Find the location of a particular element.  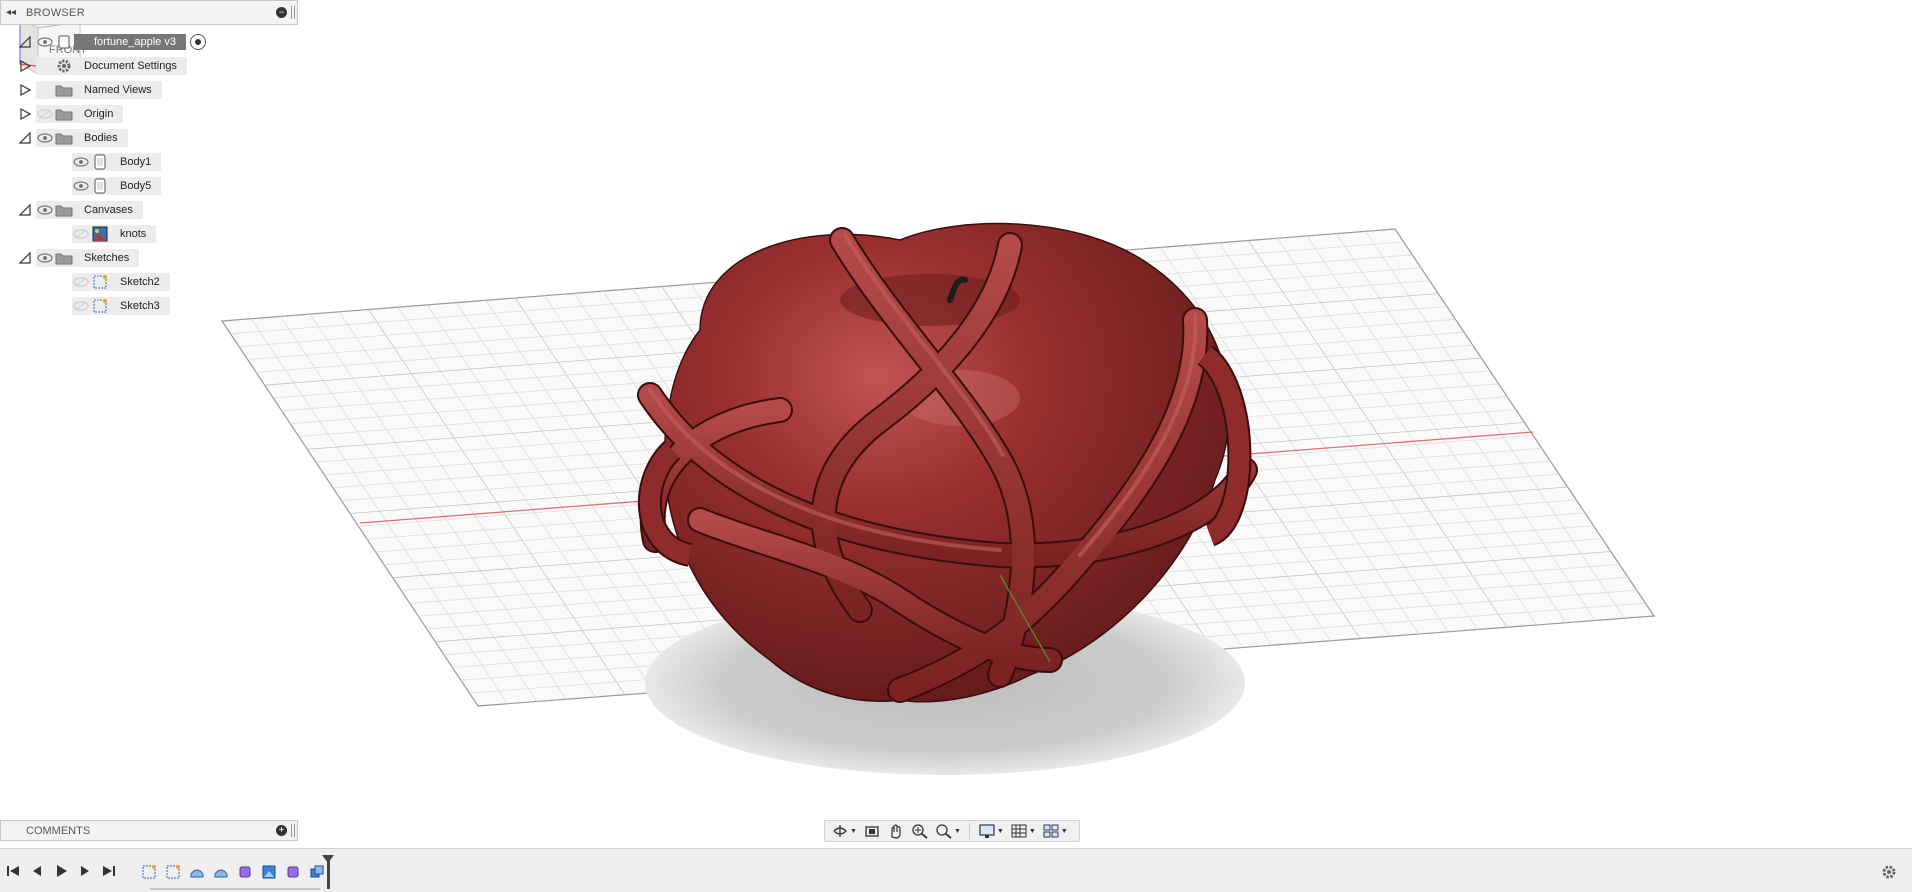

collapse-panel-icon: ◂◂ is located at coordinates (11, 12).